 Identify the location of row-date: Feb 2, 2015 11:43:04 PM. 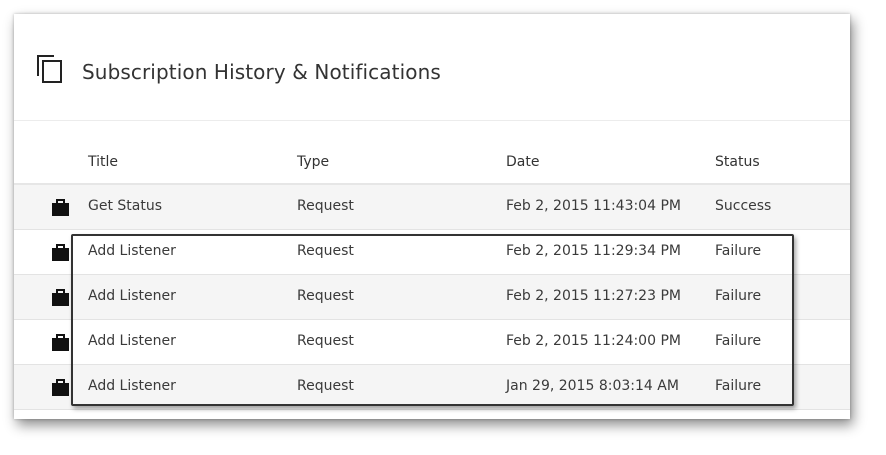
(593, 206).